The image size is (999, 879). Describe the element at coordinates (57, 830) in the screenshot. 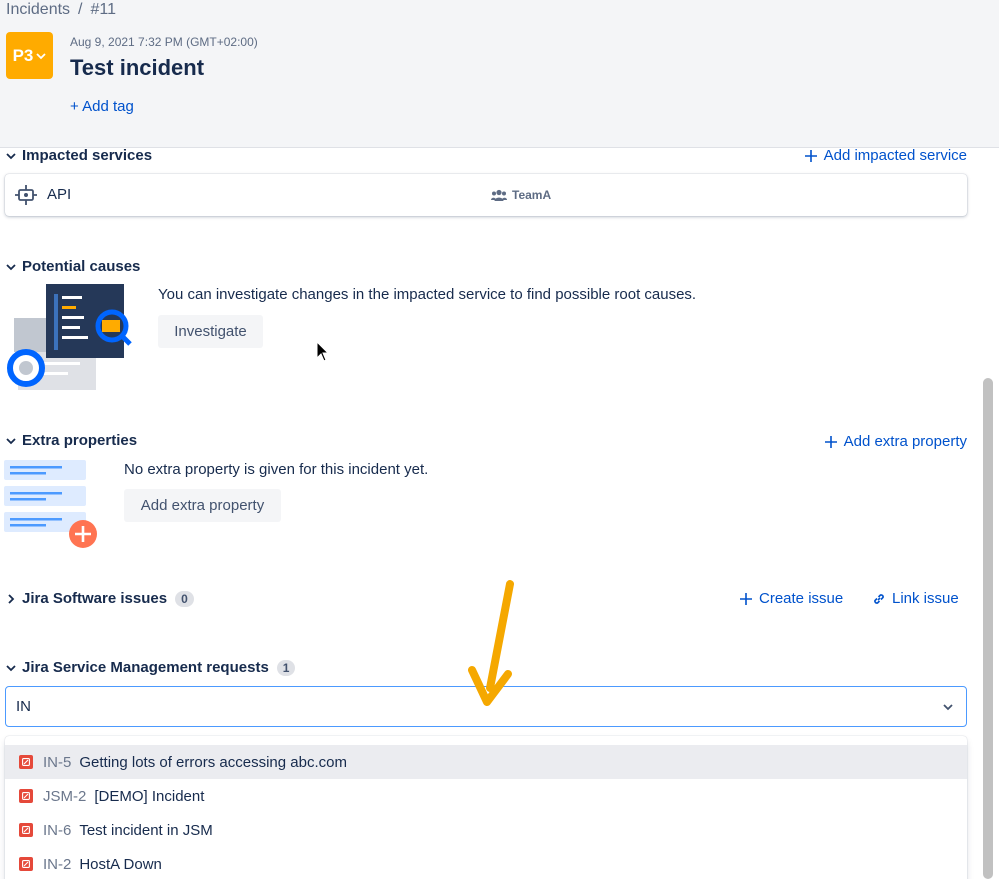

I see `issue-key: IN-6` at that location.